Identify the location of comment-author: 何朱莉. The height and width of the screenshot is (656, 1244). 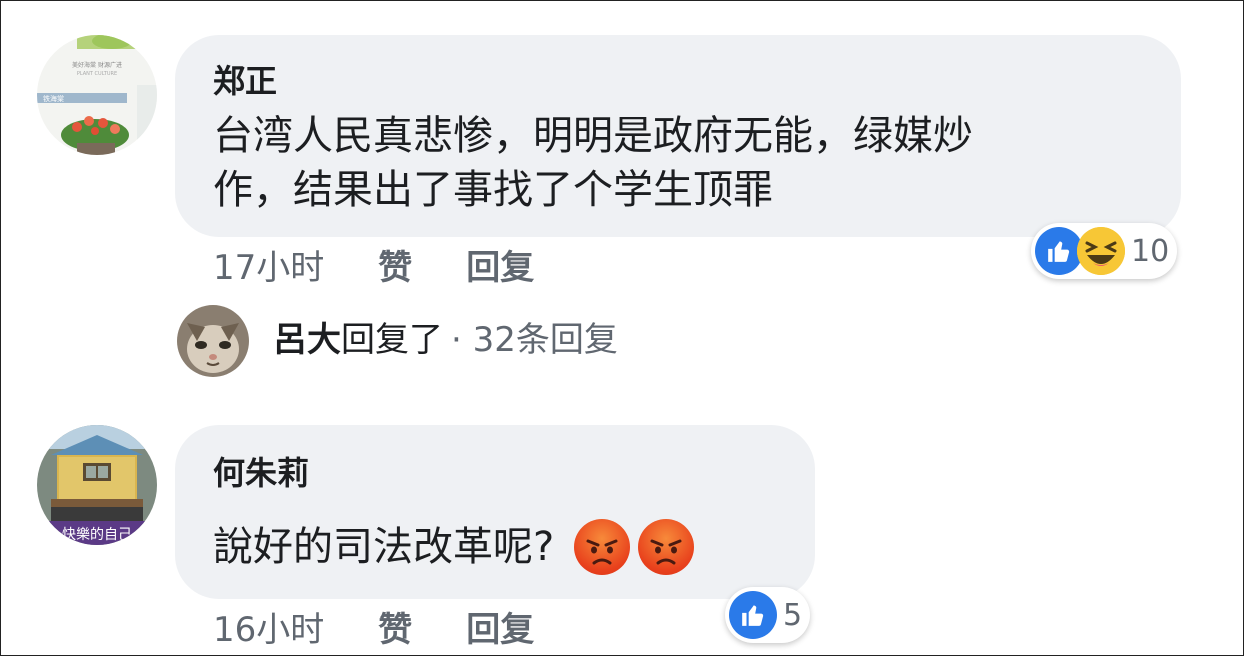
(261, 473).